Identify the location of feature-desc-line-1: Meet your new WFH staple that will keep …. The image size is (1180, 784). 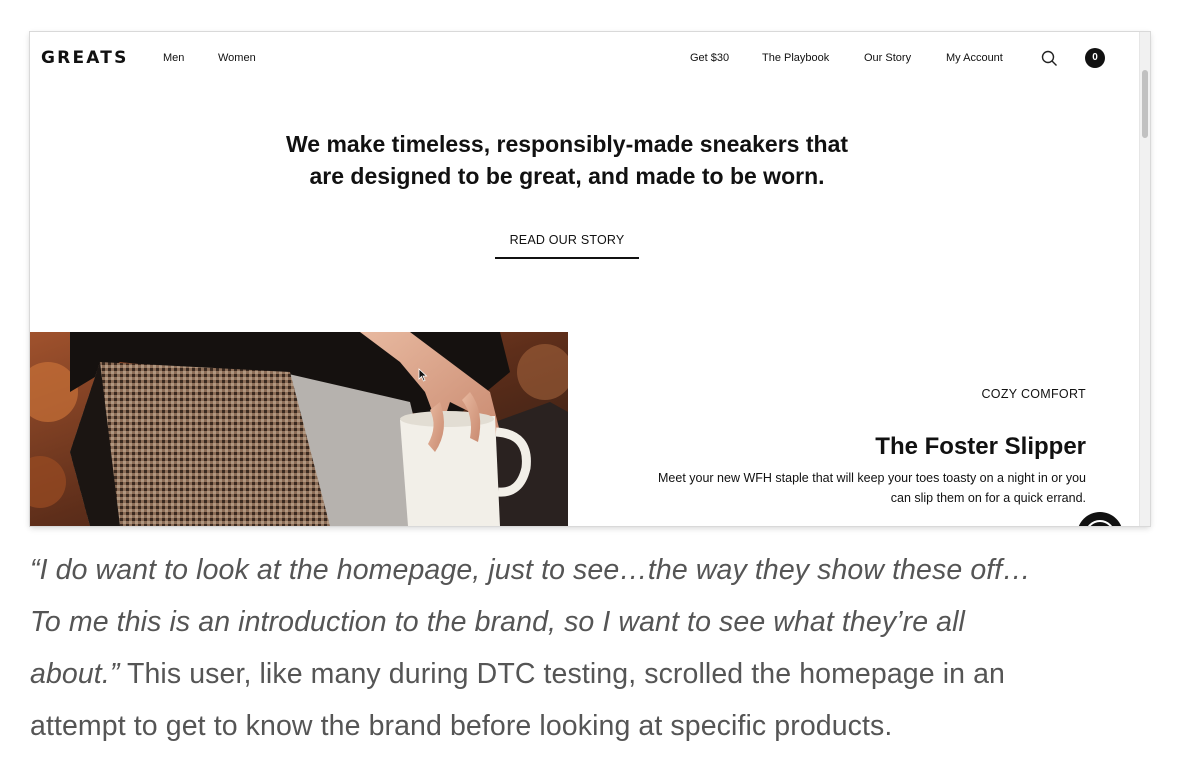
(872, 478).